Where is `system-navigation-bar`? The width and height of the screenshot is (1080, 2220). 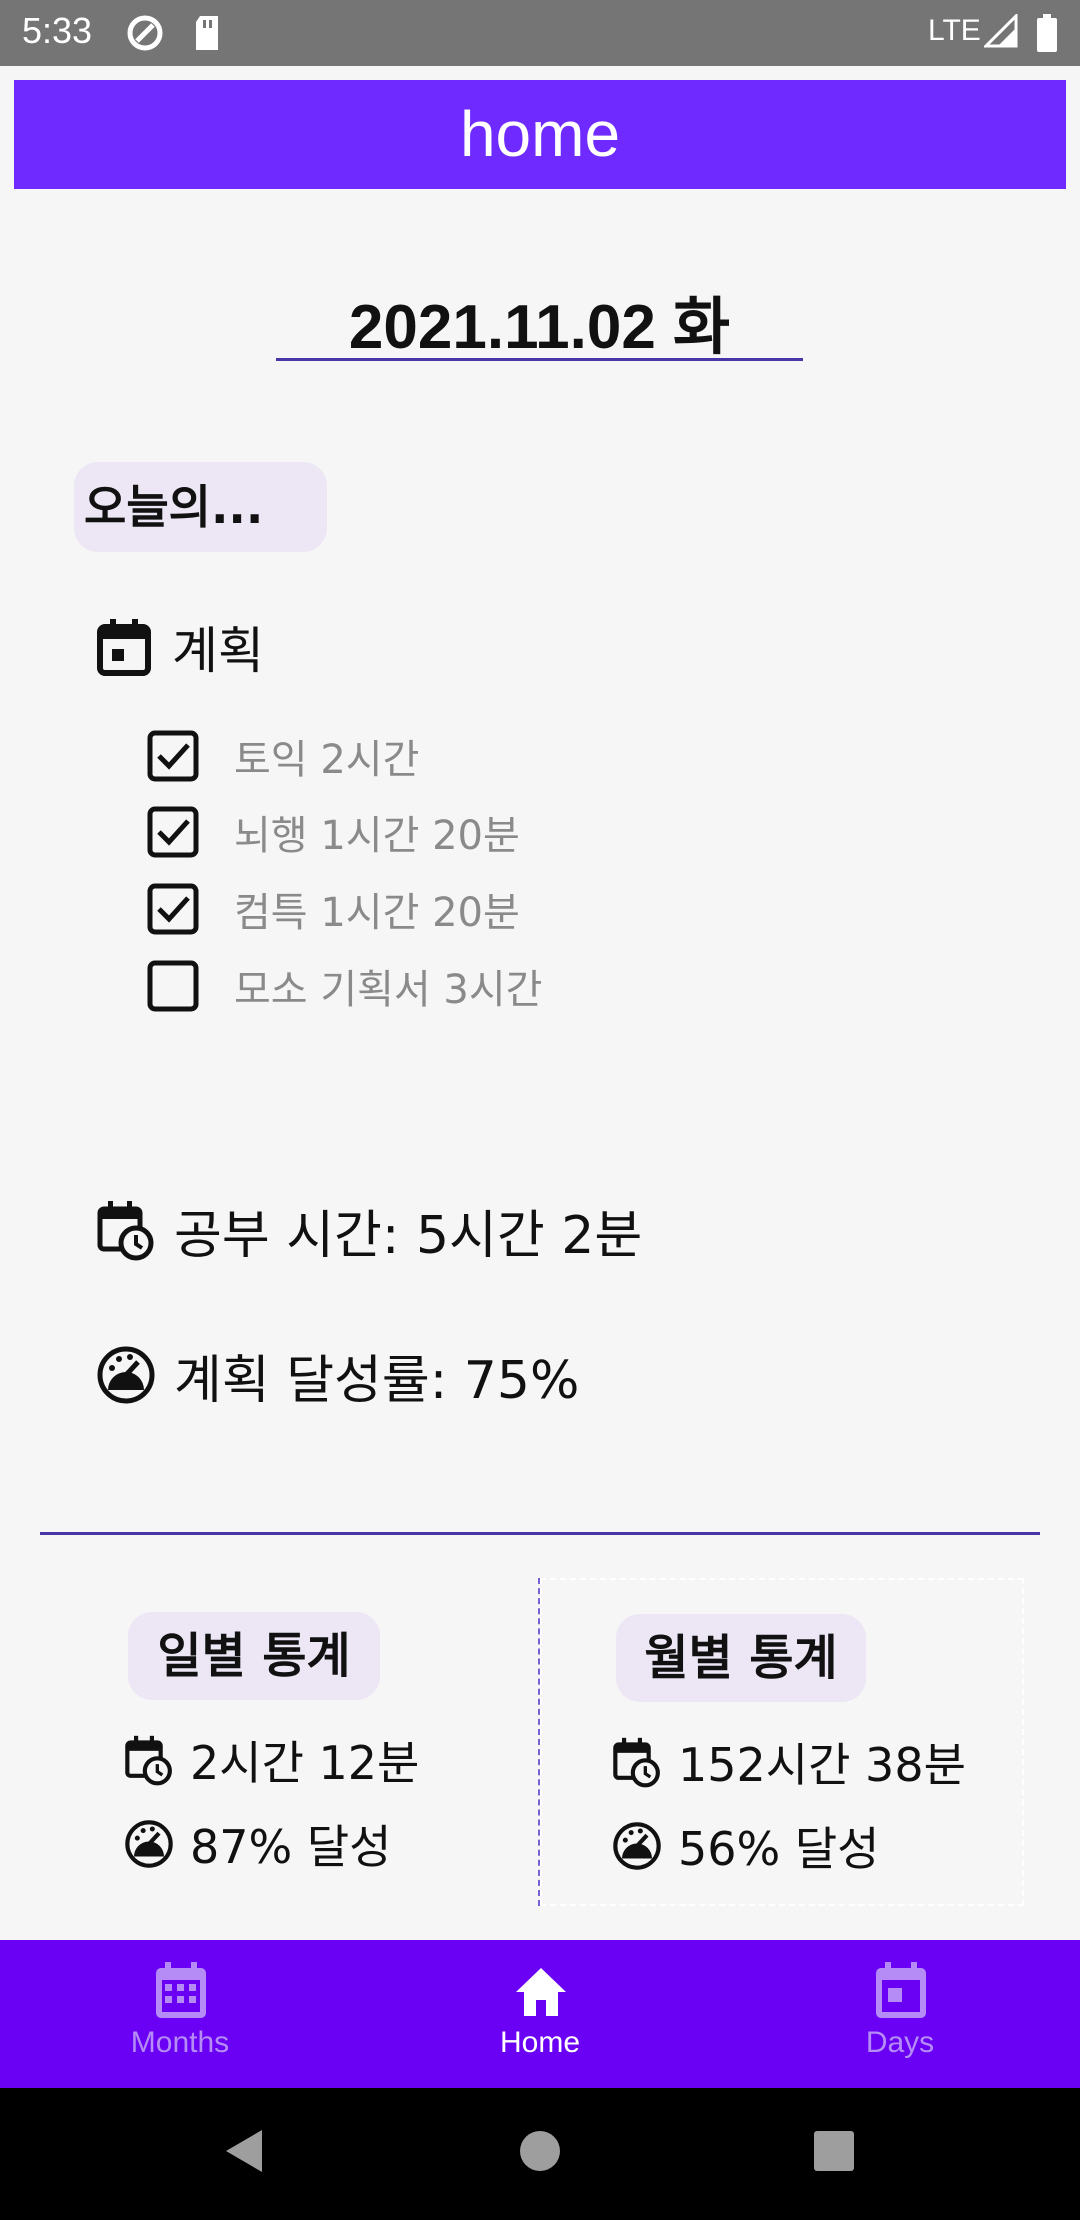 system-navigation-bar is located at coordinates (540, 2154).